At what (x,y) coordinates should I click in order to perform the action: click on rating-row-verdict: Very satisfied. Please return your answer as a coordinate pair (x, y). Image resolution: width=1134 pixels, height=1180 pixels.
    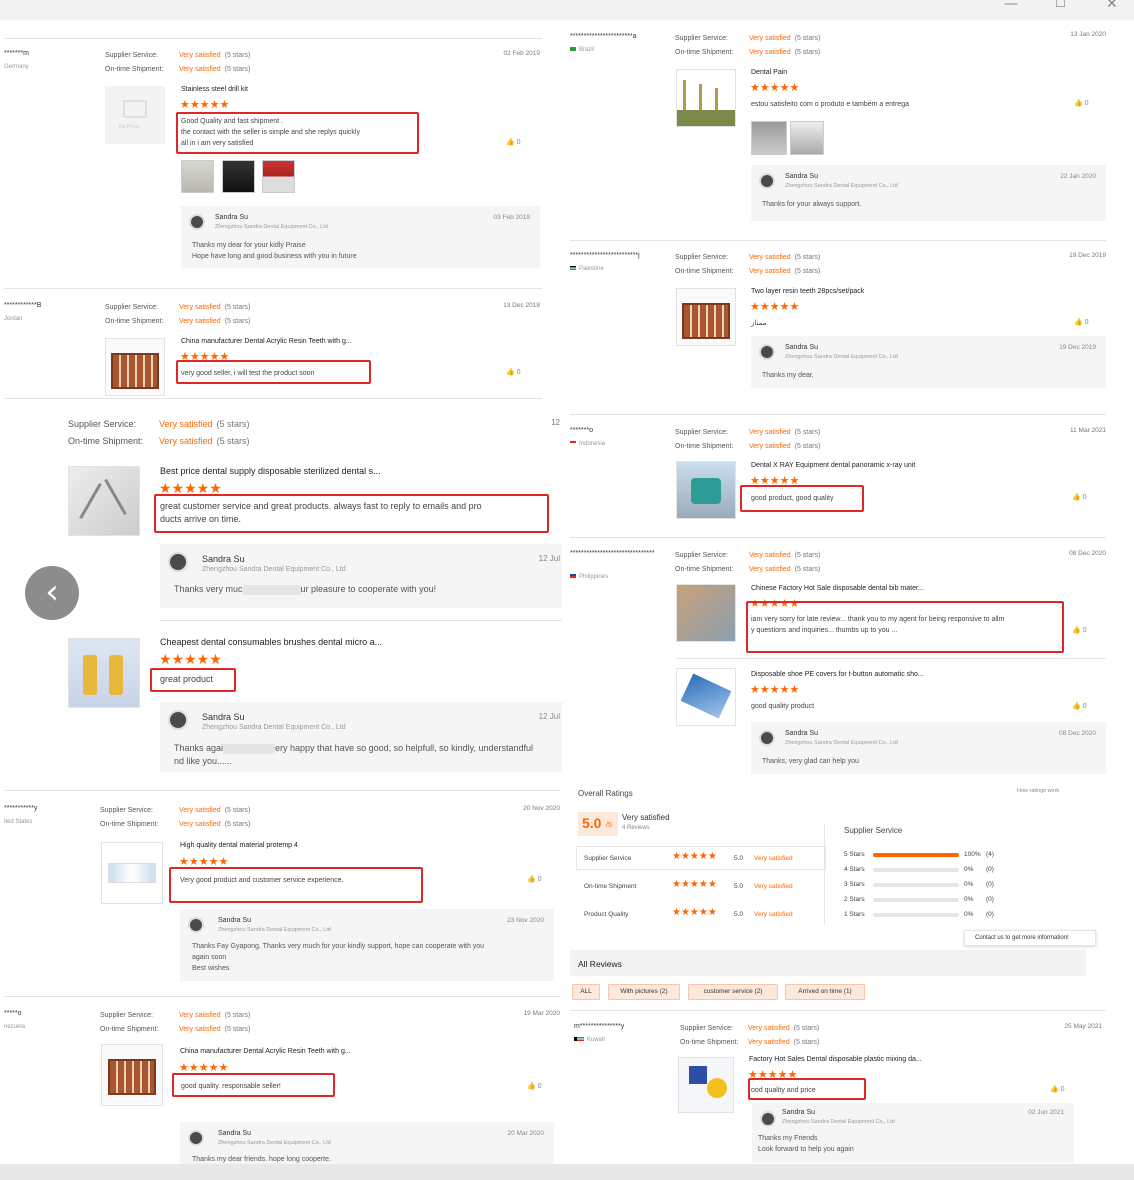
    Looking at the image, I should click on (773, 886).